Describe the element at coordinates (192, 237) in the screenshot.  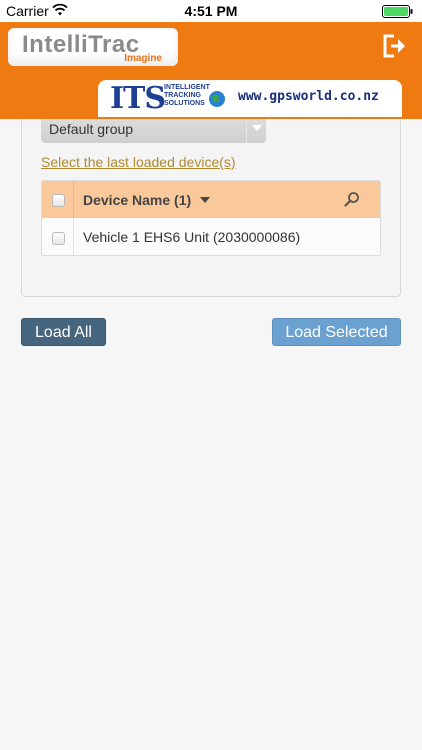
I see `device-name-cell: Vehicle 1 EHS6 Unit (2030000086)` at that location.